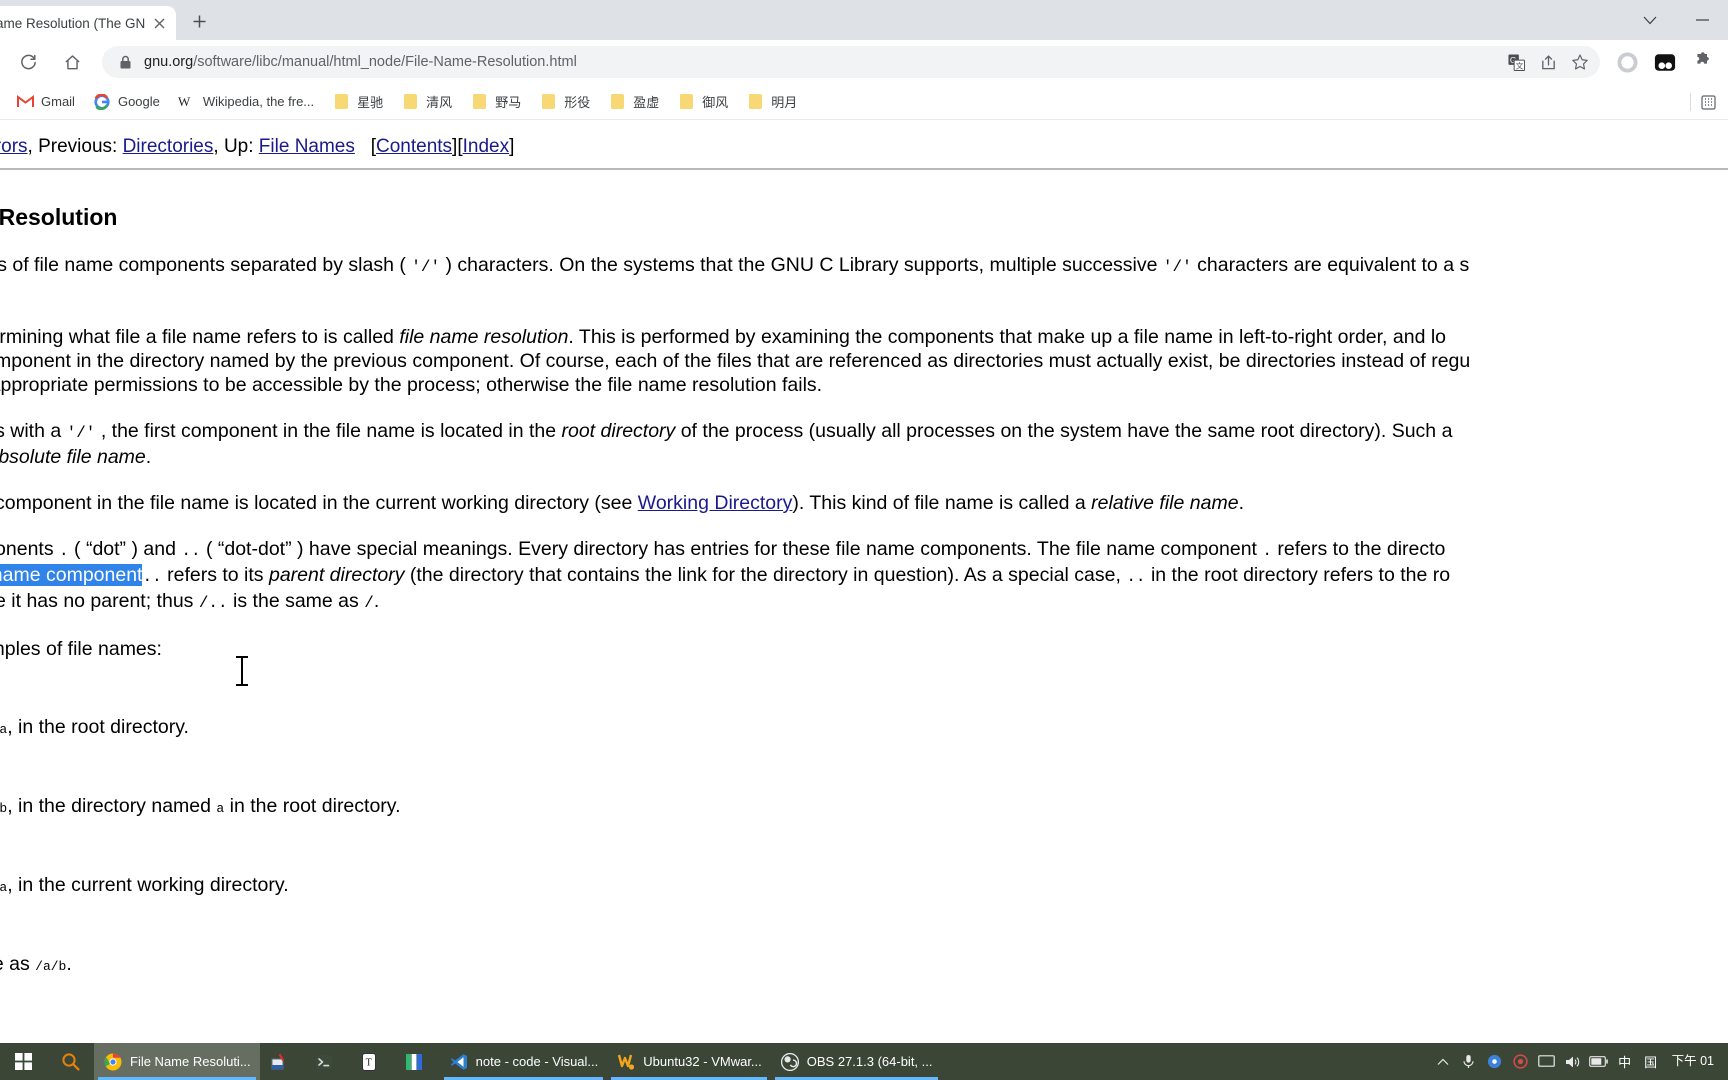 The height and width of the screenshot is (1080, 1728). I want to click on gmail-icon-glyph, so click(25, 101).